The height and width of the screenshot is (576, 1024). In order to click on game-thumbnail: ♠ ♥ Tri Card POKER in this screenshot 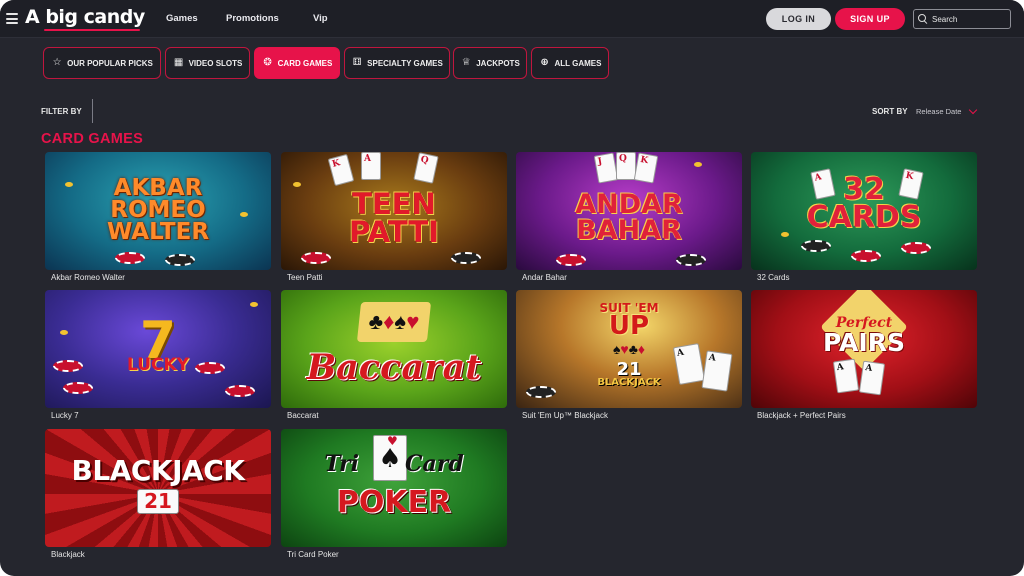, I will do `click(394, 488)`.